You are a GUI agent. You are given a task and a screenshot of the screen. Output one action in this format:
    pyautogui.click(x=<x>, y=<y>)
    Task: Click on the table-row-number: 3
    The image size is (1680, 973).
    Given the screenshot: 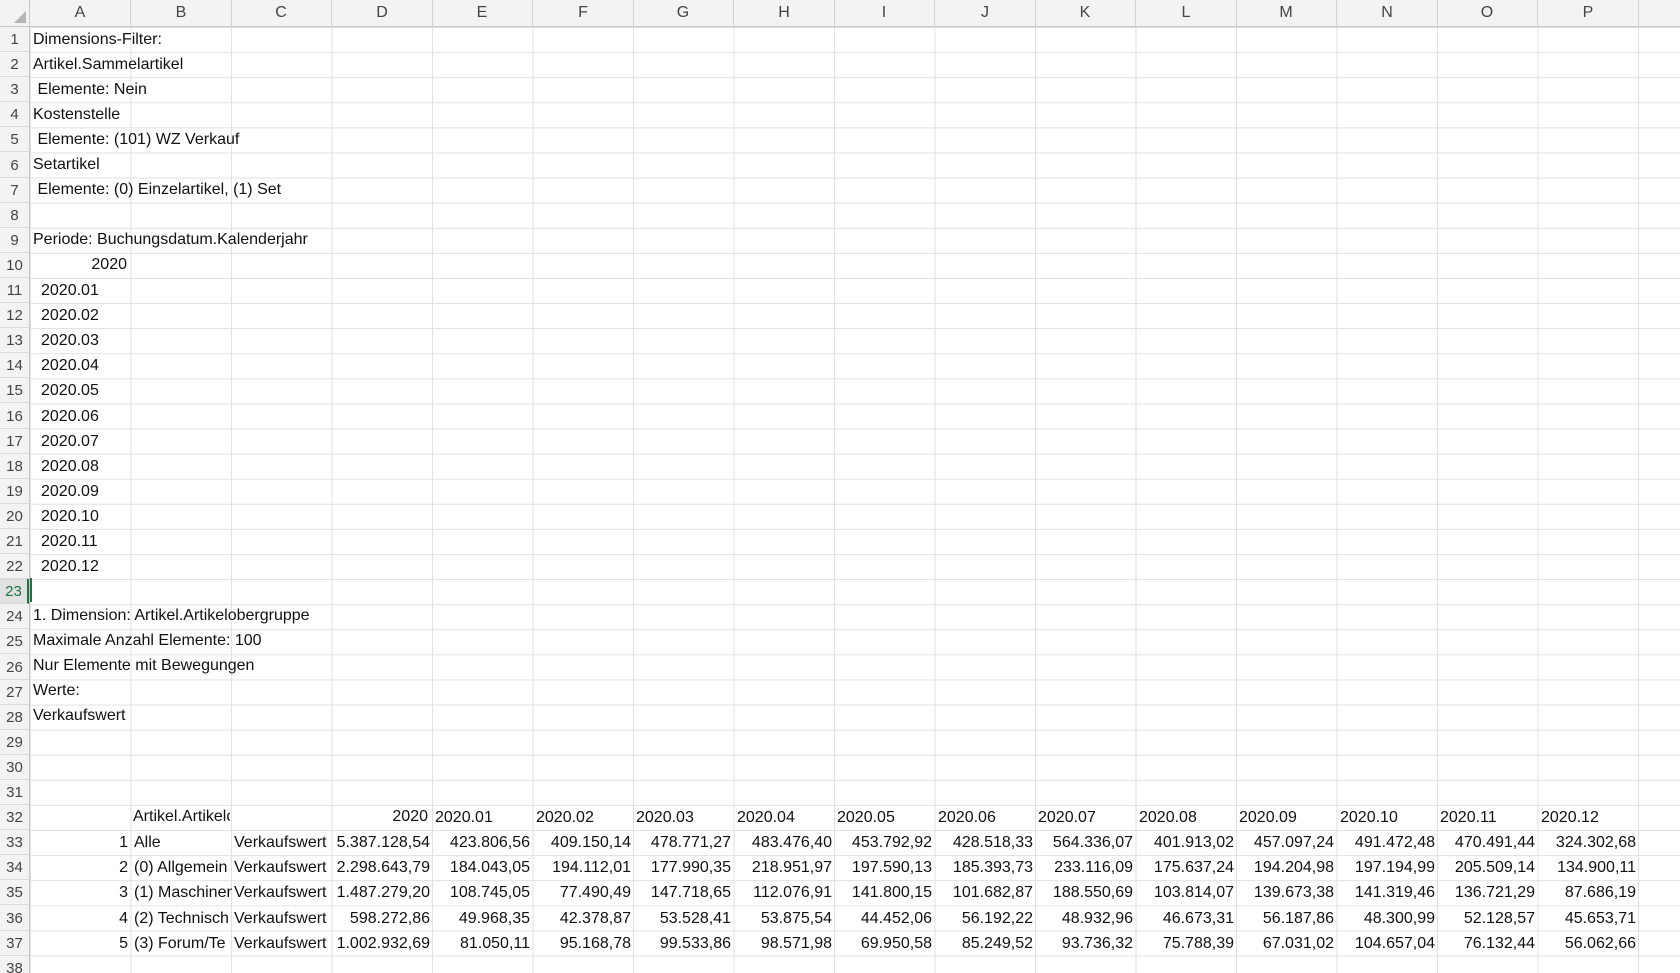 What is the action you would take?
    pyautogui.click(x=80, y=892)
    